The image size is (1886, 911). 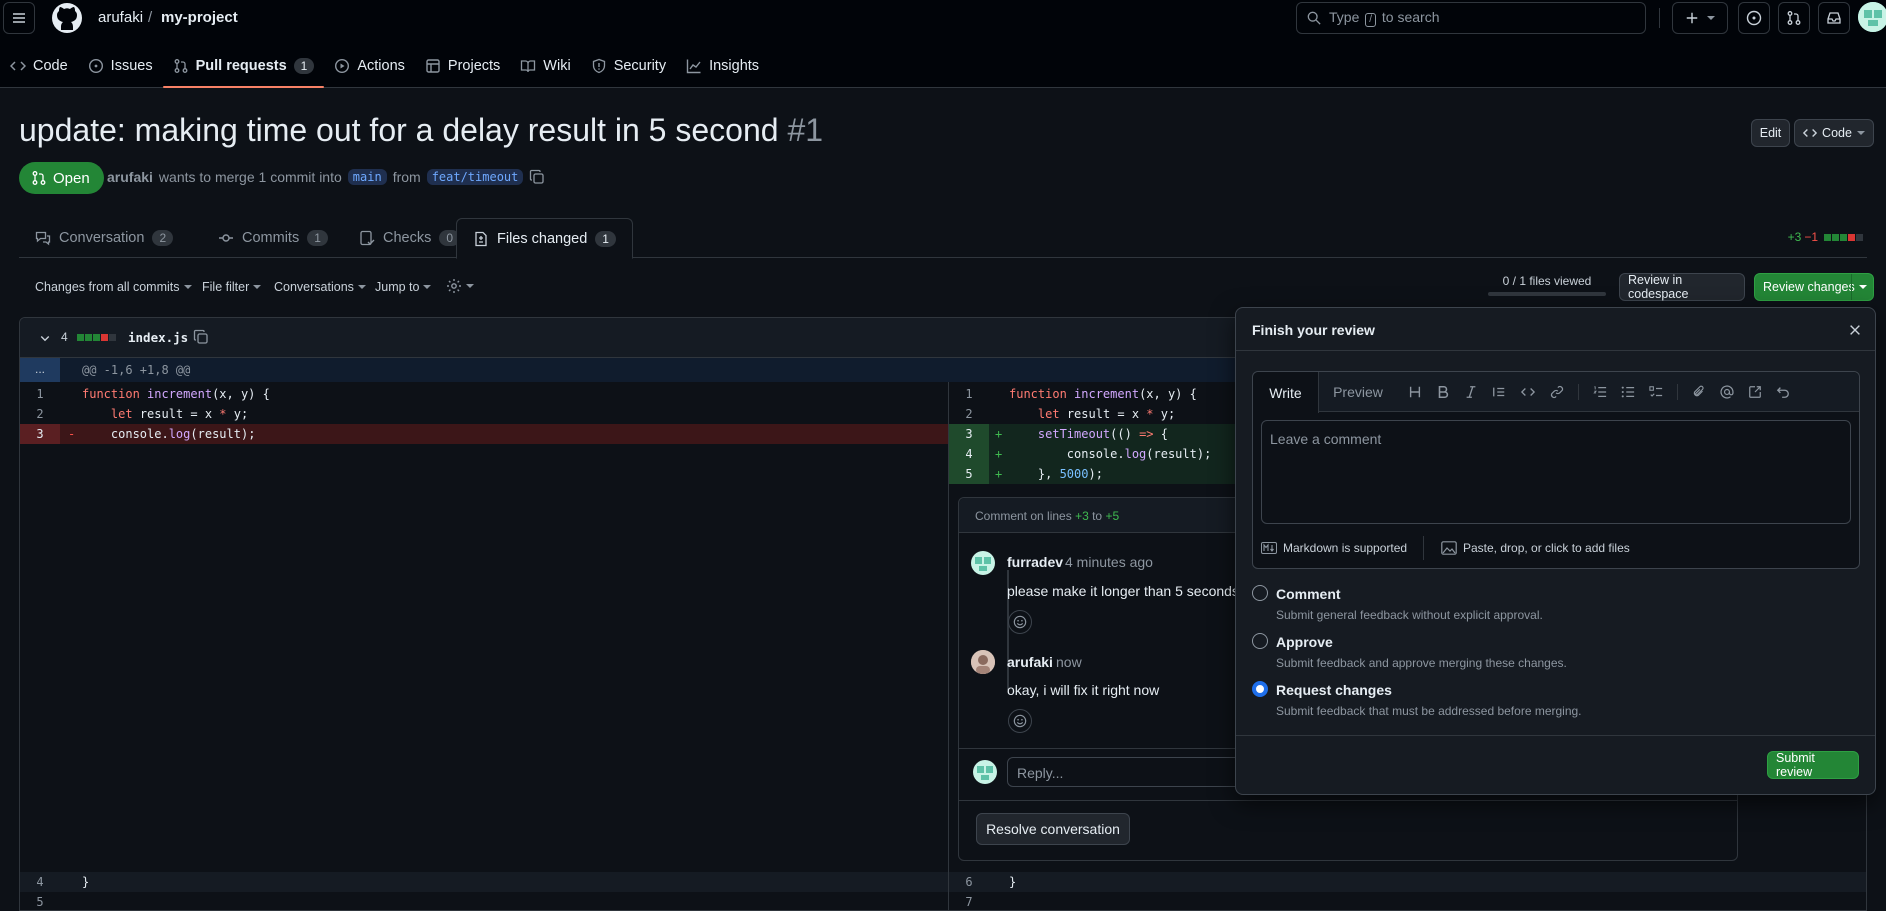 What do you see at coordinates (113, 287) in the screenshot?
I see `changes-from-dropdown: Changes from all commits` at bounding box center [113, 287].